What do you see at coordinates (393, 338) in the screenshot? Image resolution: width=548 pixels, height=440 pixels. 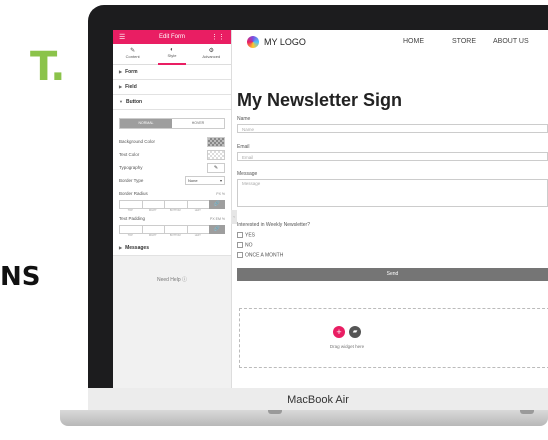 I see `drop-zone: + ▰ Drag widget here` at bounding box center [393, 338].